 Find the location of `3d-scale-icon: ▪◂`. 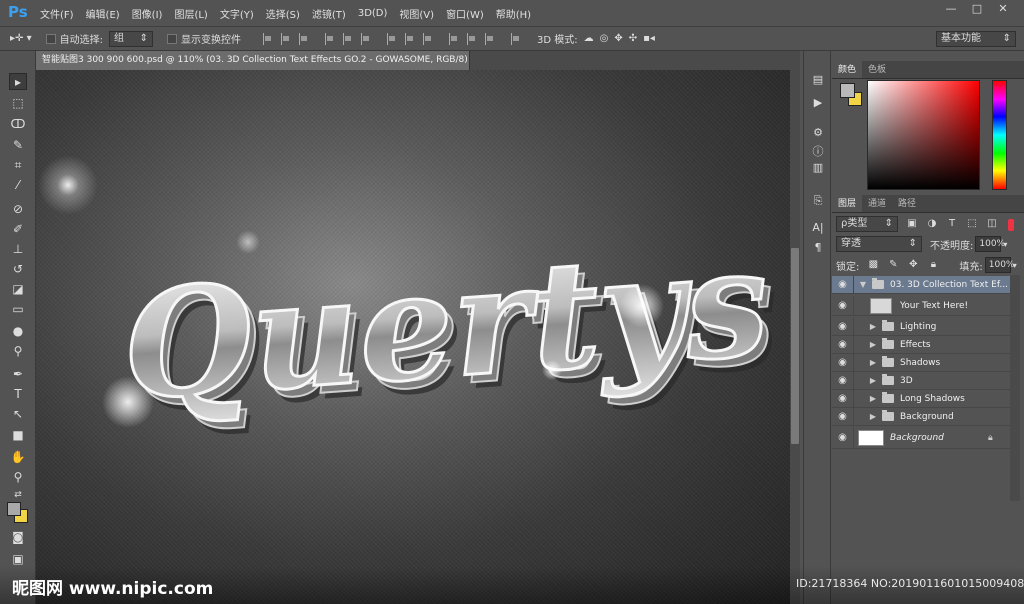

3d-scale-icon: ▪◂ is located at coordinates (649, 38).